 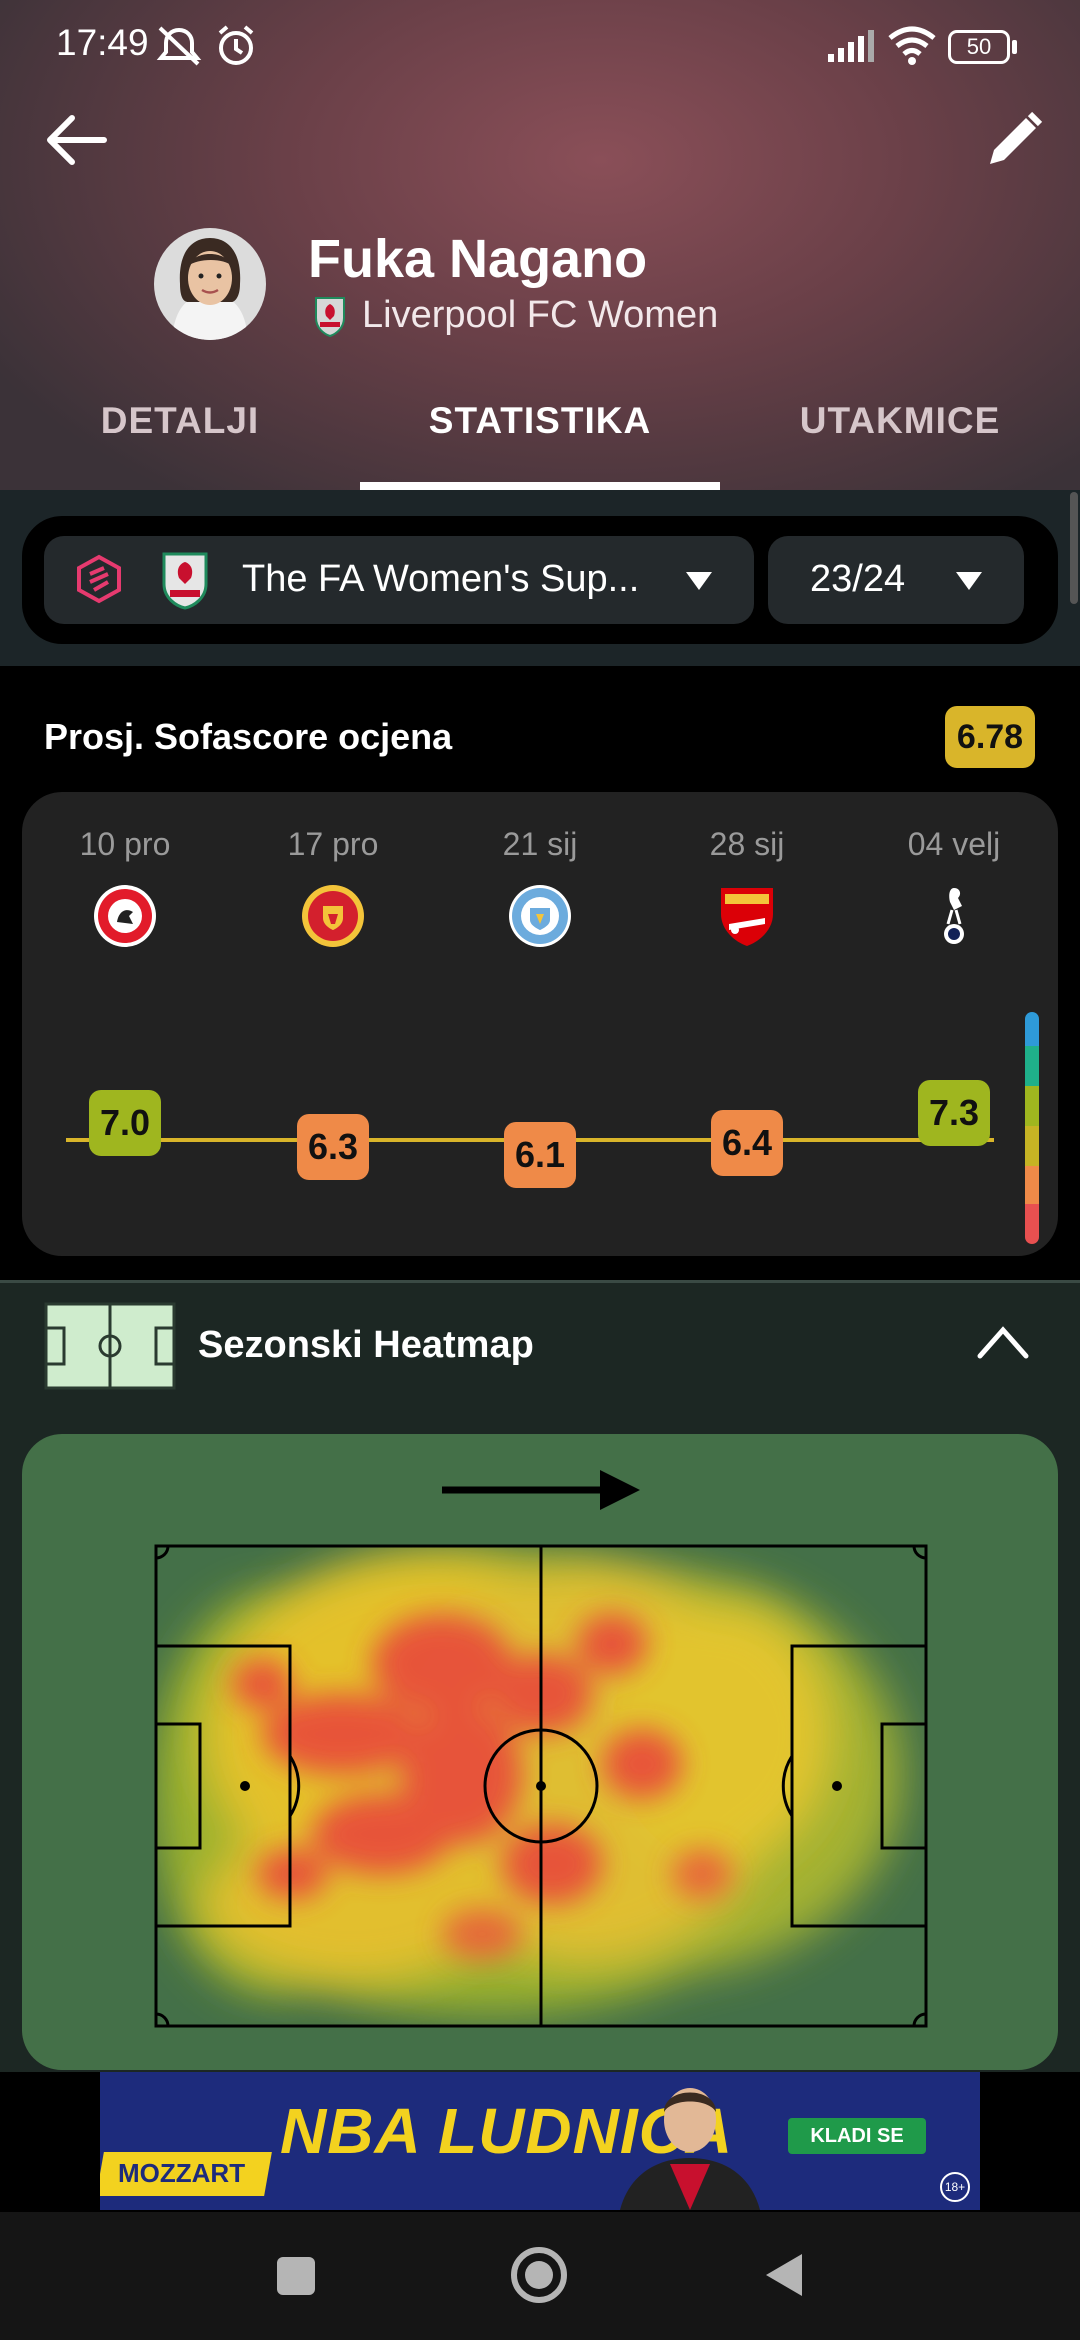 I want to click on bristol-city-icon, so click(x=125, y=916).